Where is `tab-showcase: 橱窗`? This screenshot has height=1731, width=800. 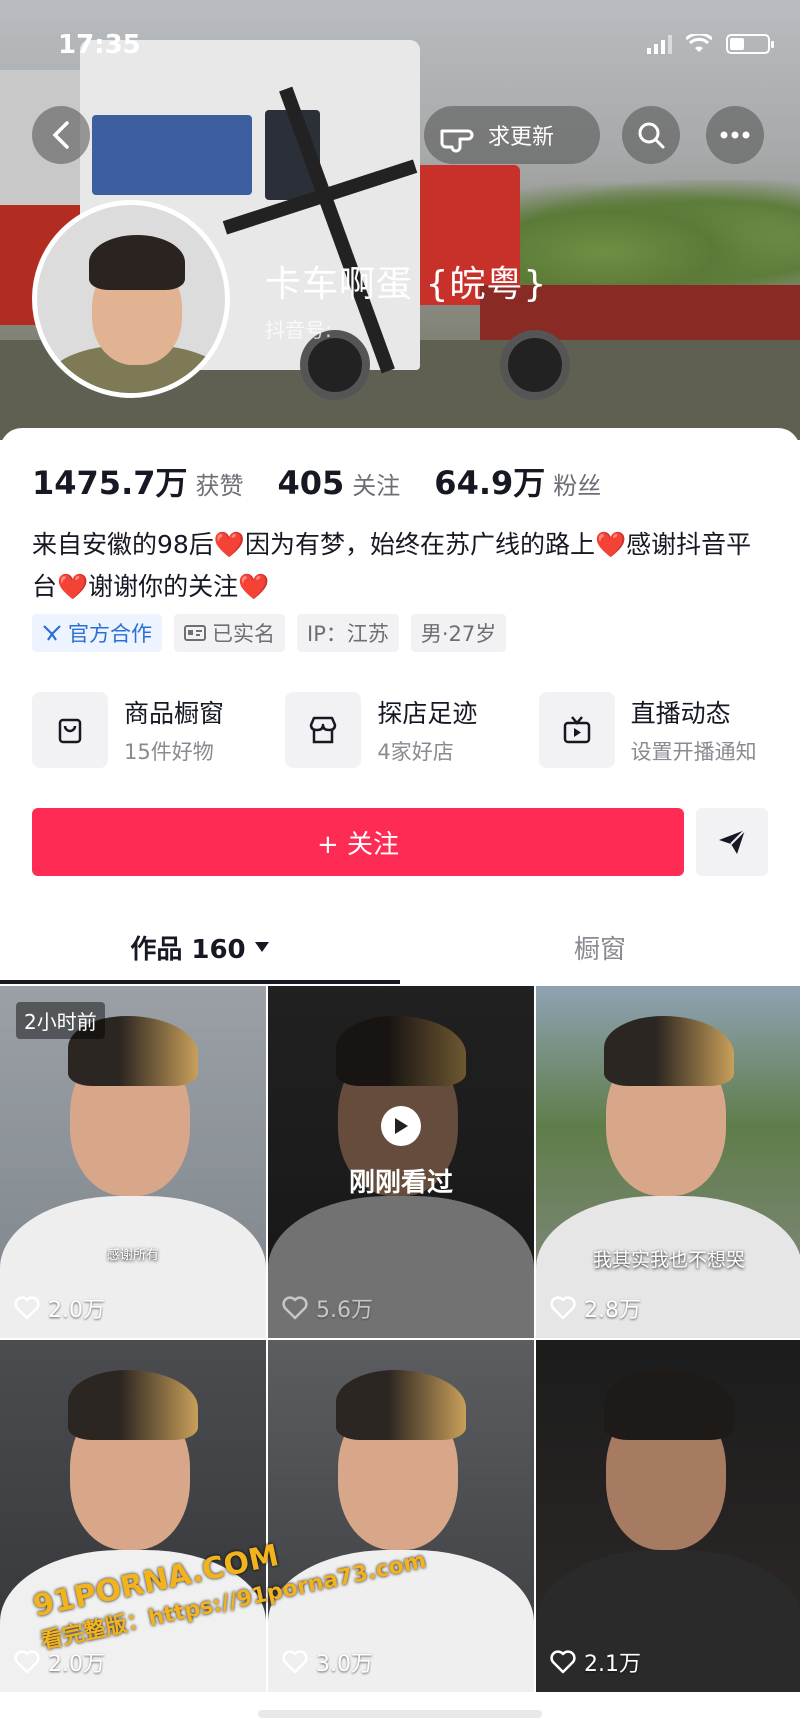 tab-showcase: 橱窗 is located at coordinates (600, 947).